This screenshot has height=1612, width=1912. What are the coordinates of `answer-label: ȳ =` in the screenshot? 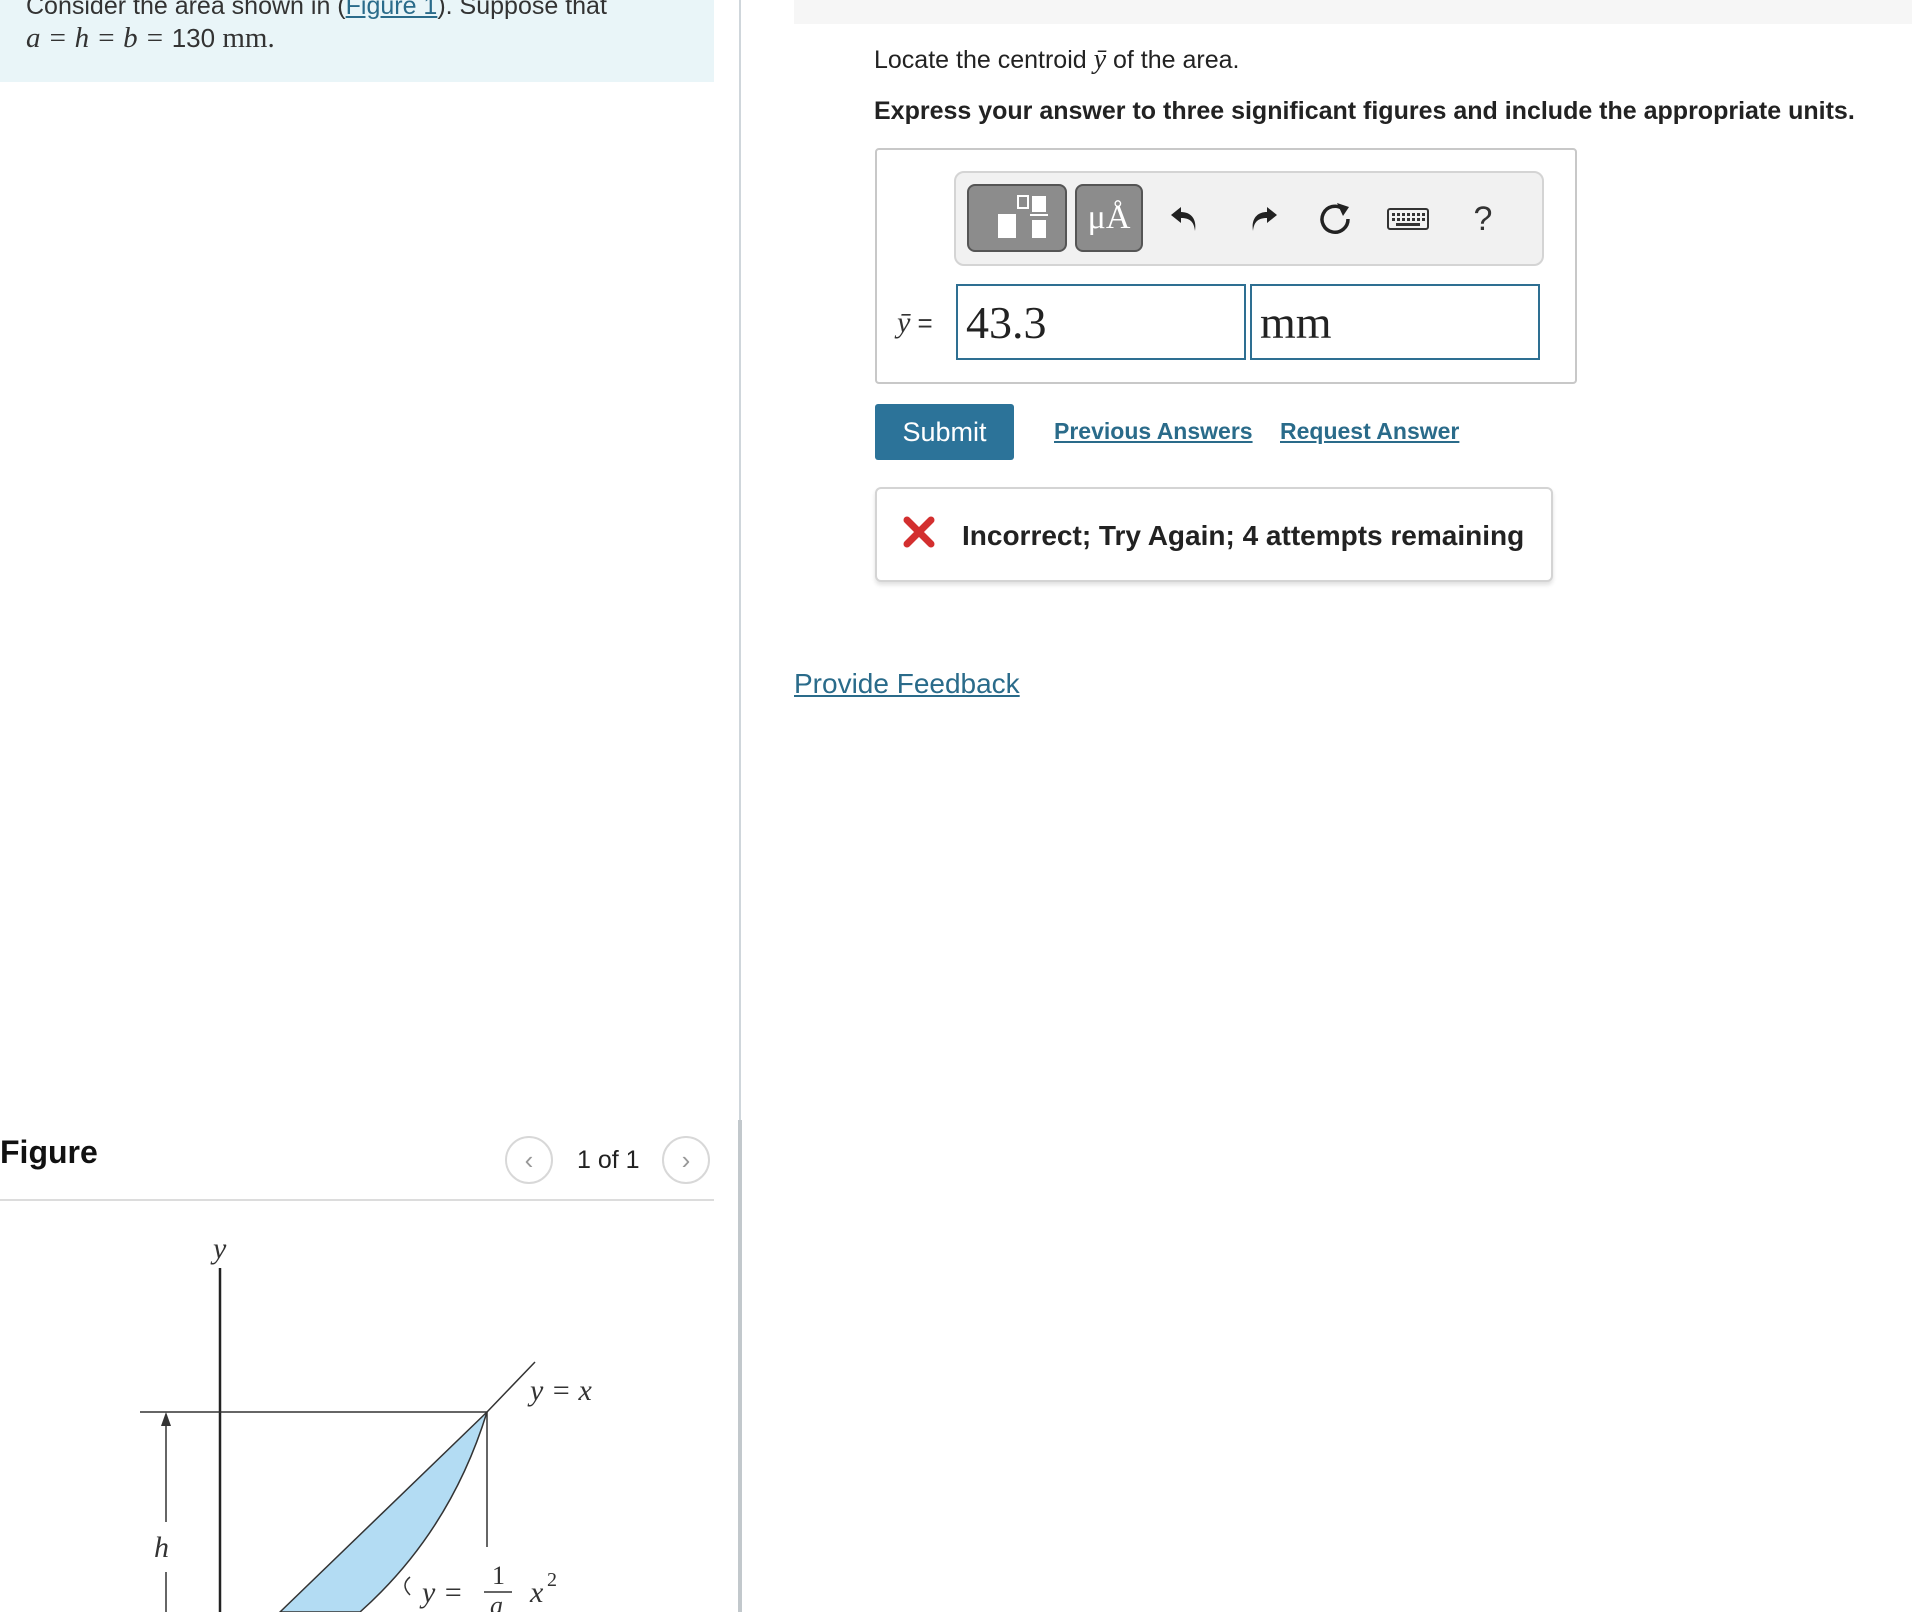 It's located at (915, 323).